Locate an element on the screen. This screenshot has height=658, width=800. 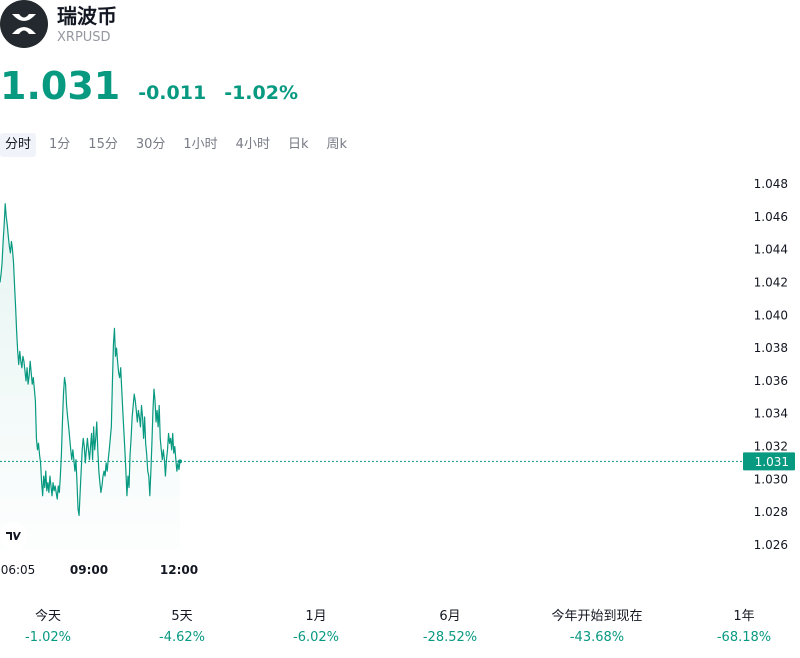
x-tick-label: 06:05 is located at coordinates (18, 570).